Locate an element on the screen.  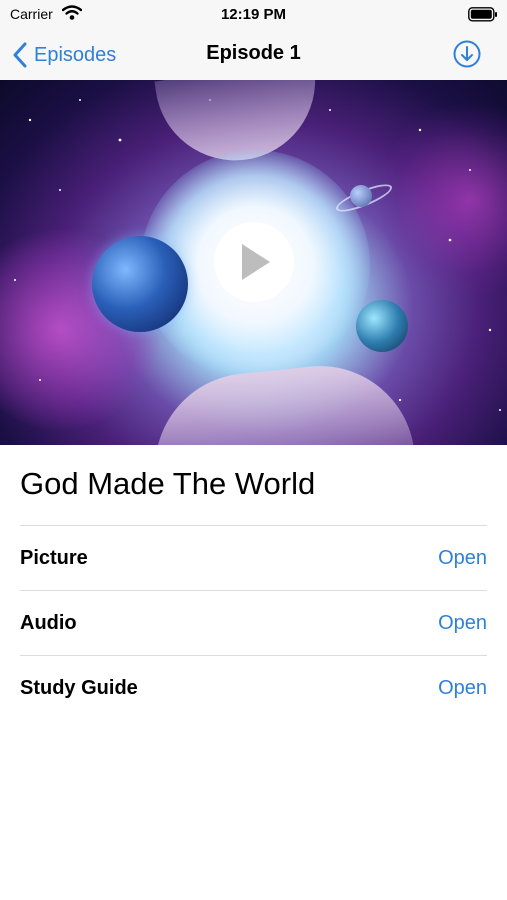
list-item-audio: Audio Open is located at coordinates (253, 623).